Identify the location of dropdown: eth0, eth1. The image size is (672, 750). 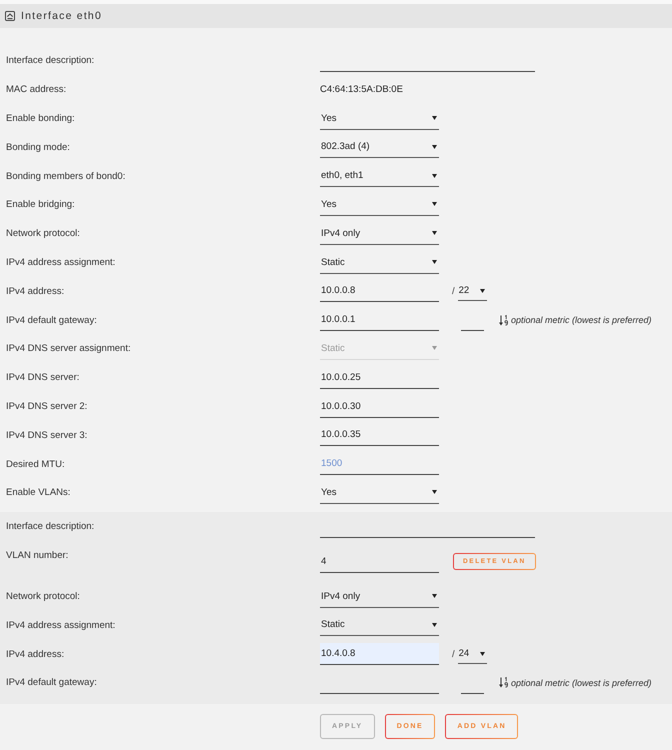
(379, 176).